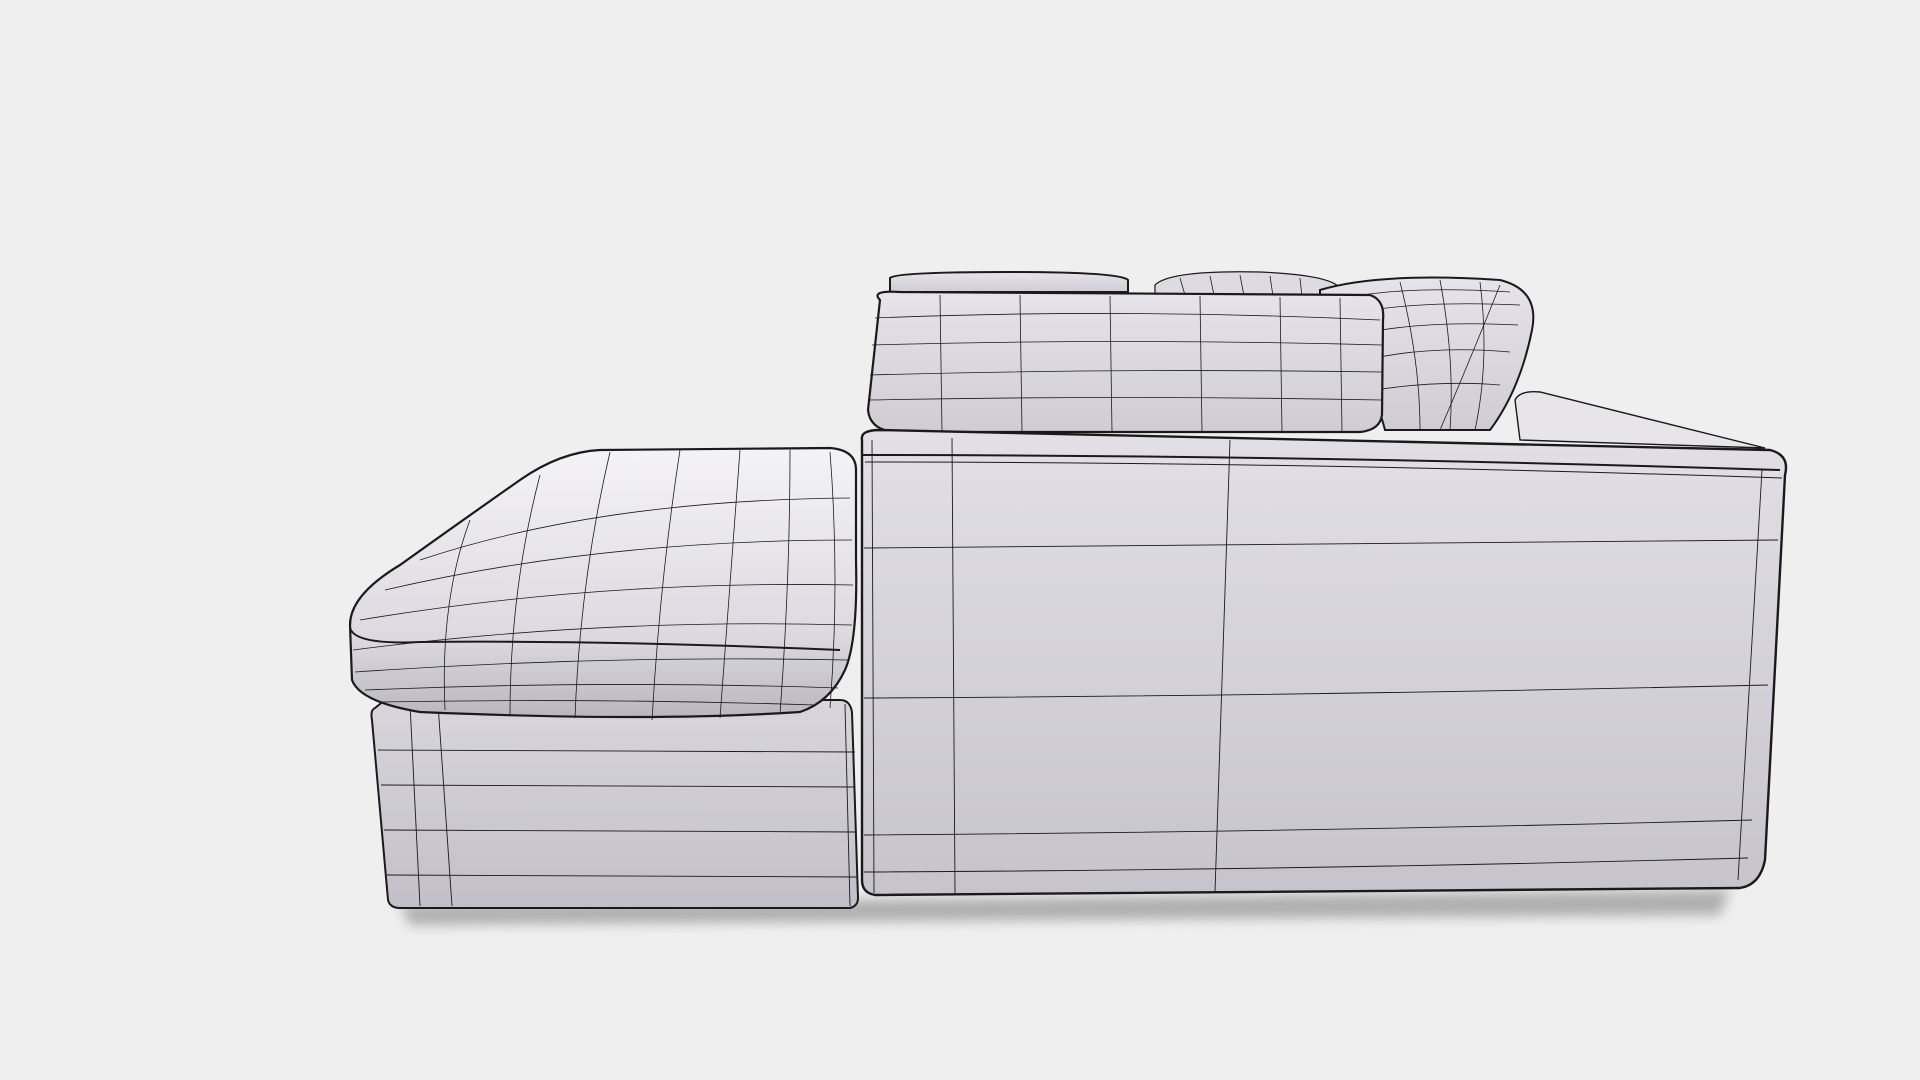  Describe the element at coordinates (604, 677) in the screenshot. I see `chaise-section` at that location.